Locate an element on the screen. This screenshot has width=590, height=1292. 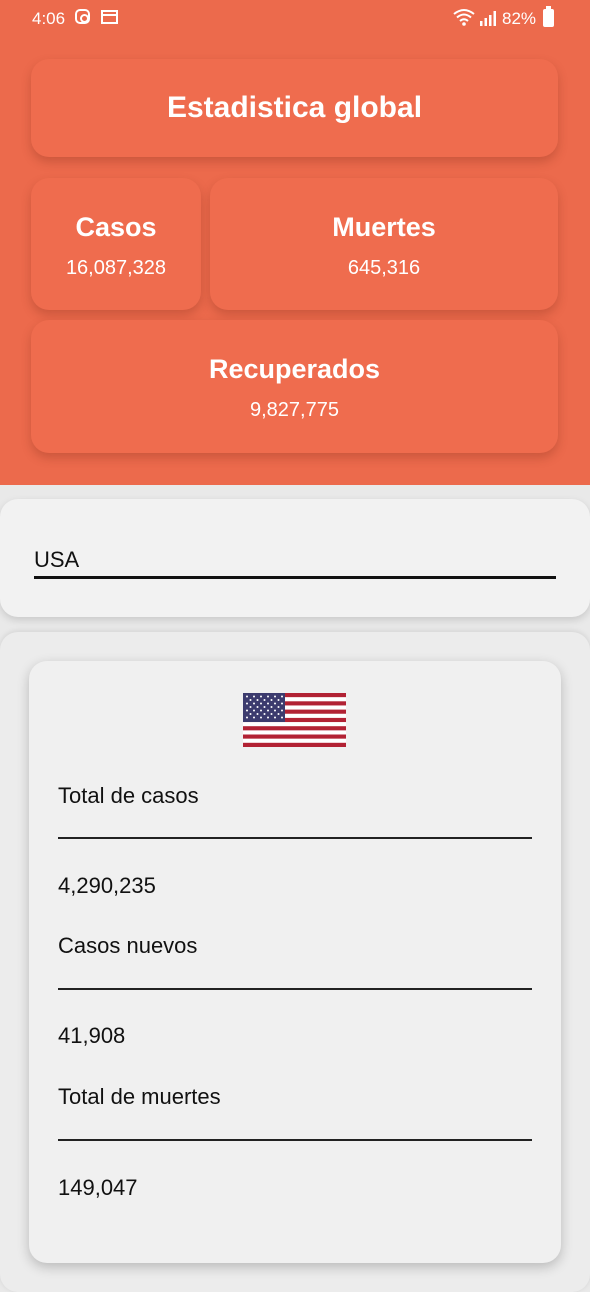
new-cases-label: Casos nuevos is located at coordinates (128, 945).